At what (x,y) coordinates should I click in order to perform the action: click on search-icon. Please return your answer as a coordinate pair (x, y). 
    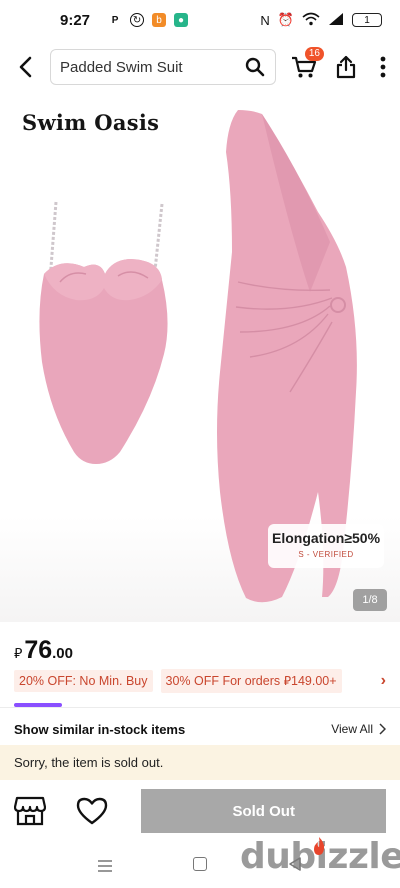
    Looking at the image, I should click on (255, 67).